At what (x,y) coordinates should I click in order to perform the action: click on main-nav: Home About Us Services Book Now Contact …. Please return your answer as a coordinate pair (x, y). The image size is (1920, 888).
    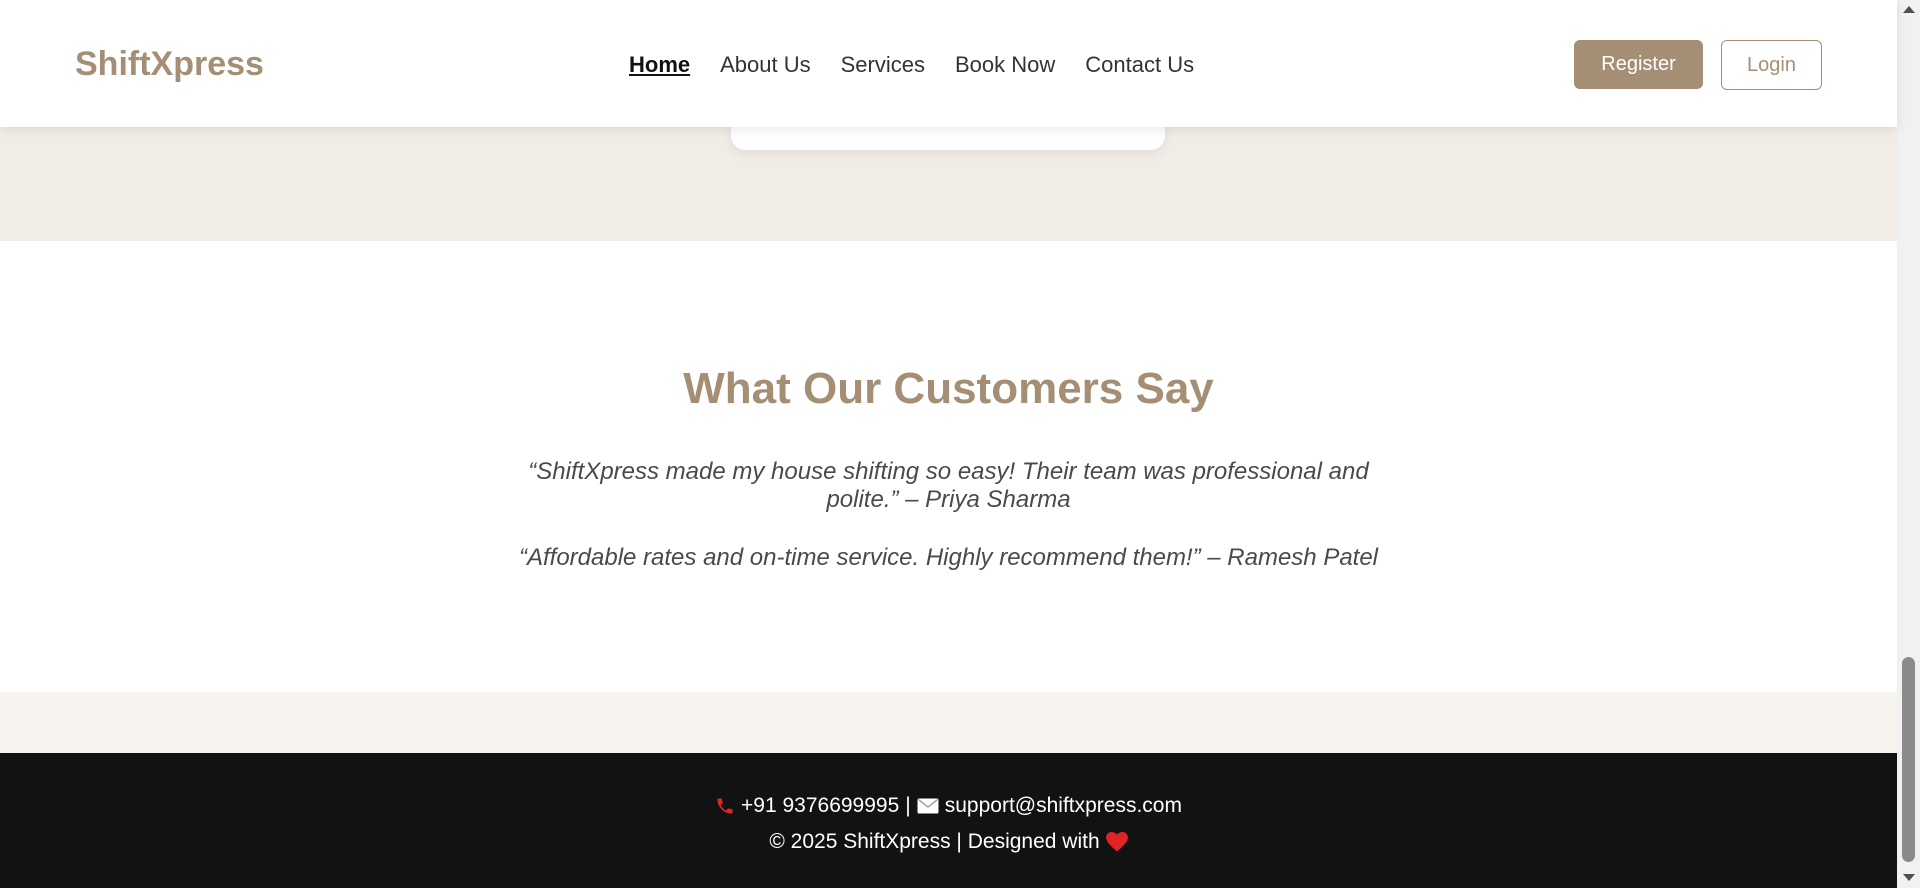
    Looking at the image, I should click on (911, 65).